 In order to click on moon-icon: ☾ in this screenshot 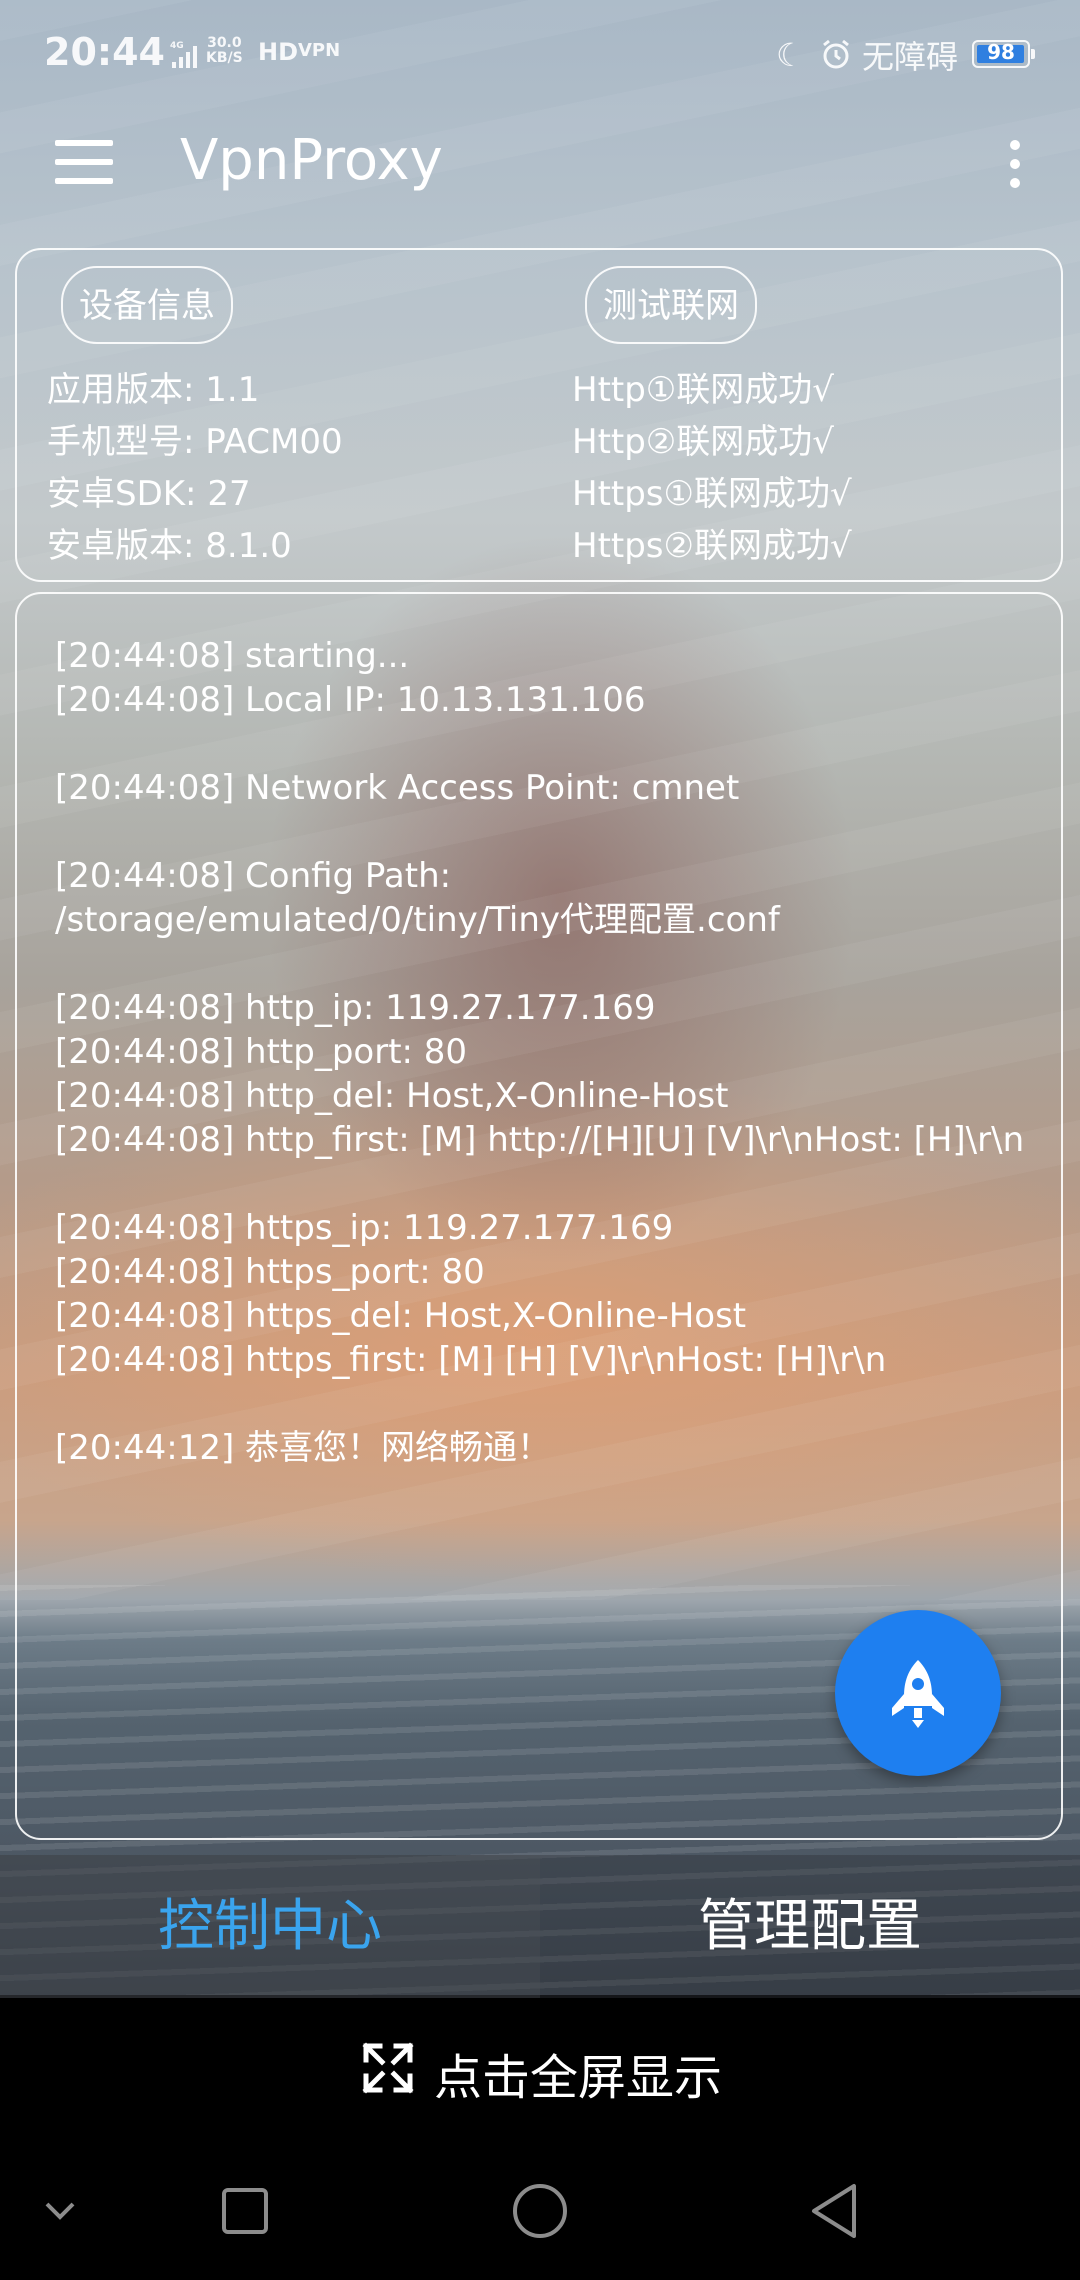, I will do `click(790, 55)`.